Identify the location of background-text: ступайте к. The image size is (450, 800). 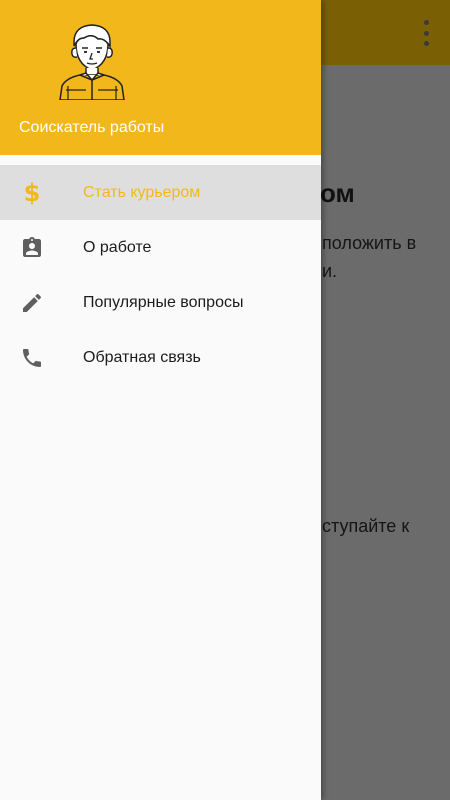
(366, 526).